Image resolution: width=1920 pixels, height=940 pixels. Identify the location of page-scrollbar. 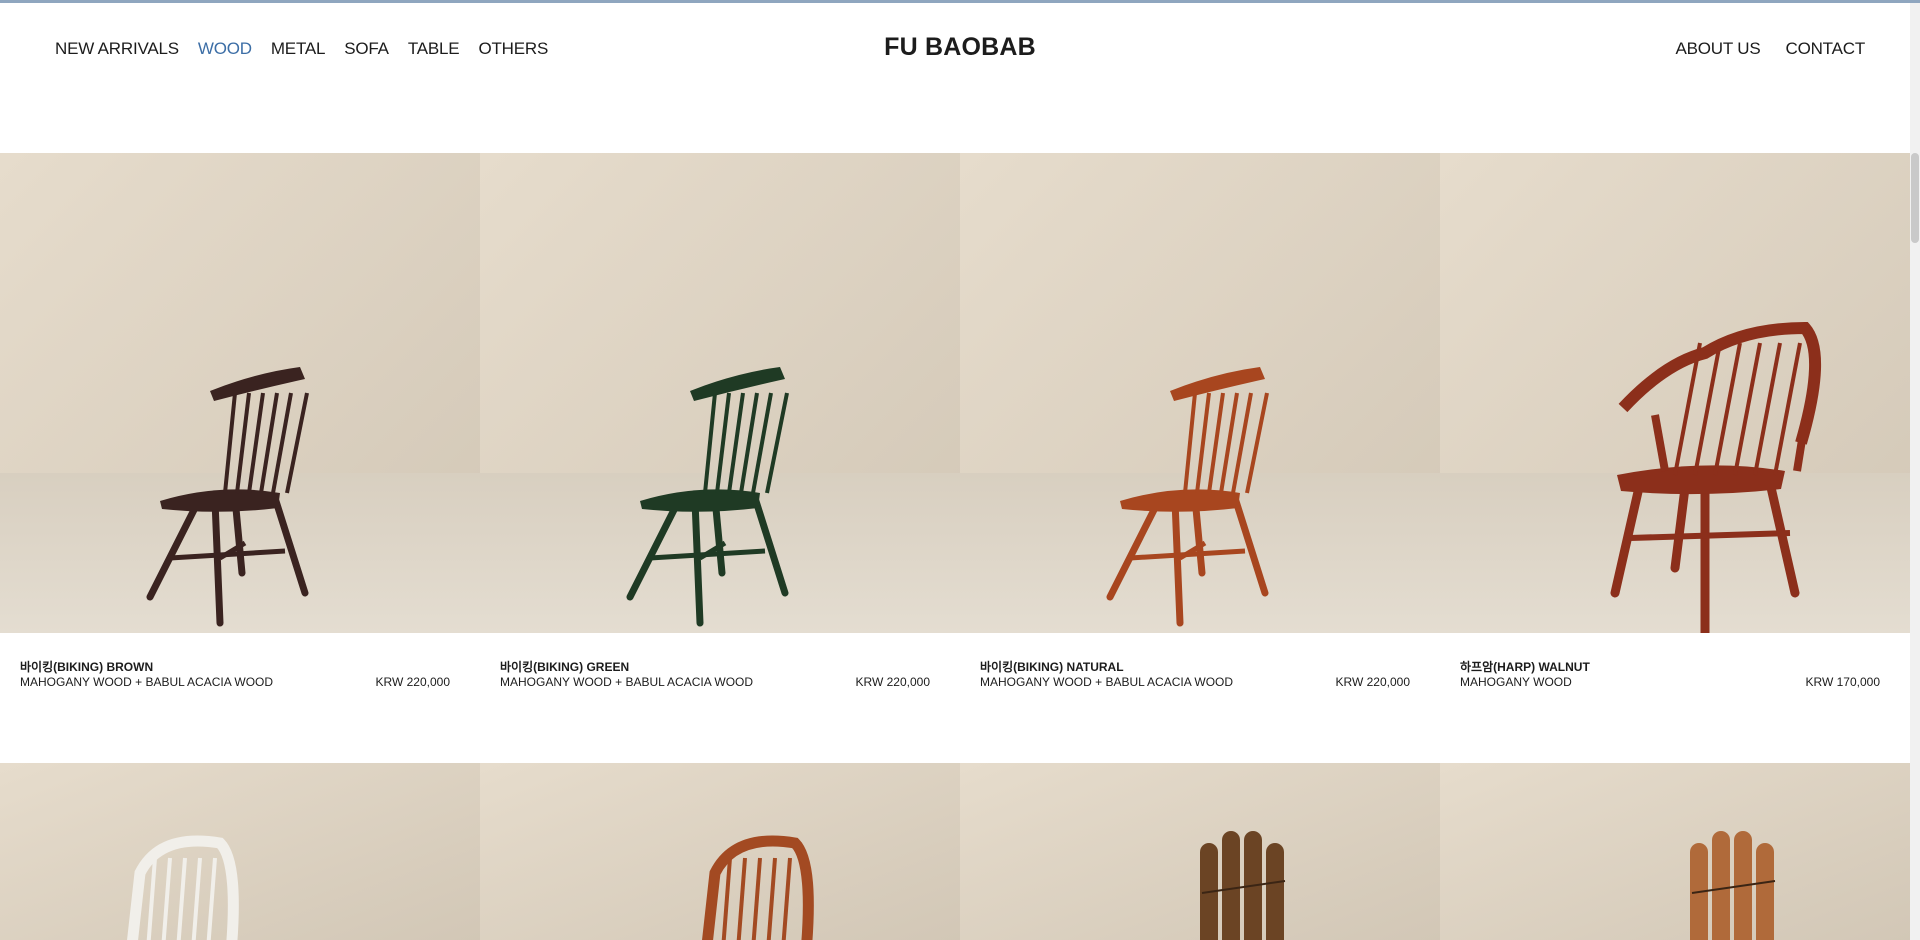
(1915, 471).